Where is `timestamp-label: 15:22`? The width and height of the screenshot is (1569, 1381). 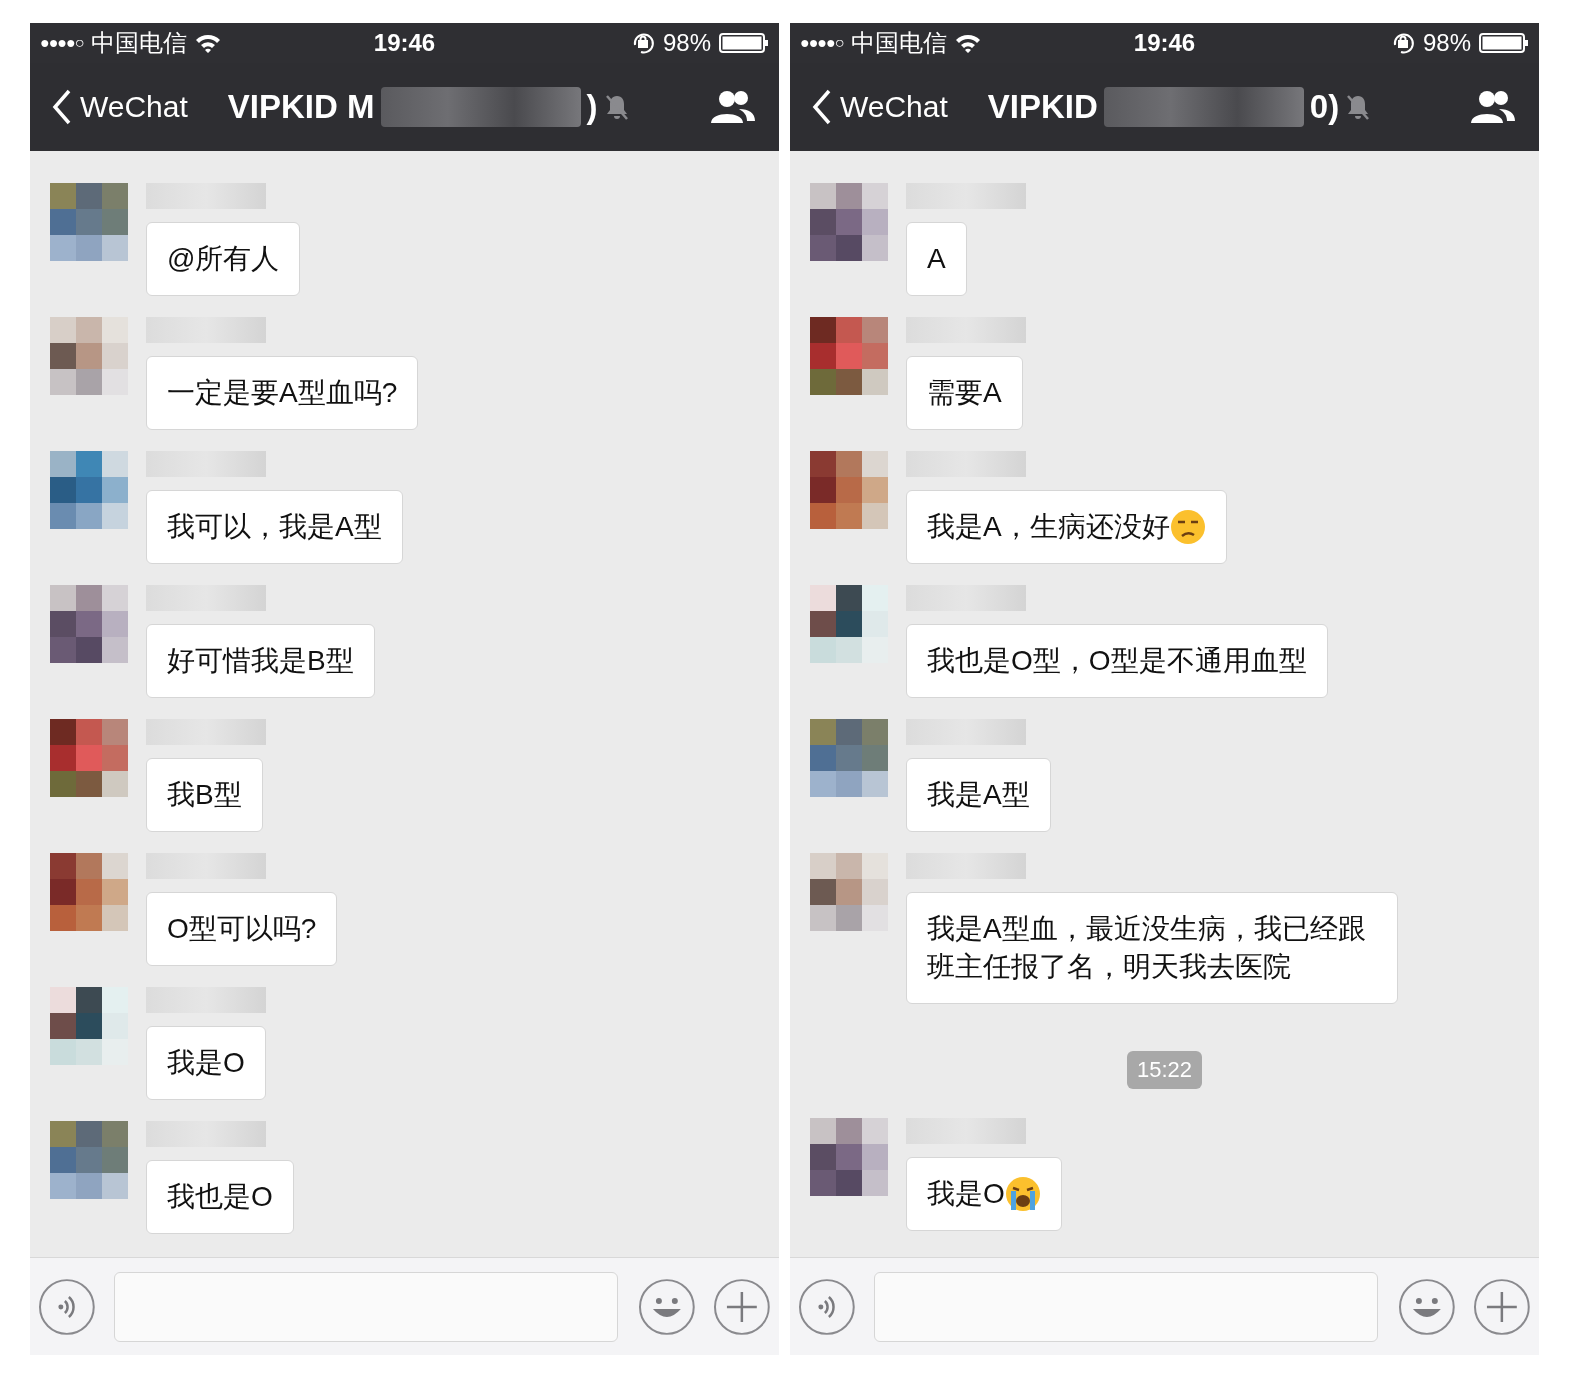
timestamp-label: 15:22 is located at coordinates (1164, 1070).